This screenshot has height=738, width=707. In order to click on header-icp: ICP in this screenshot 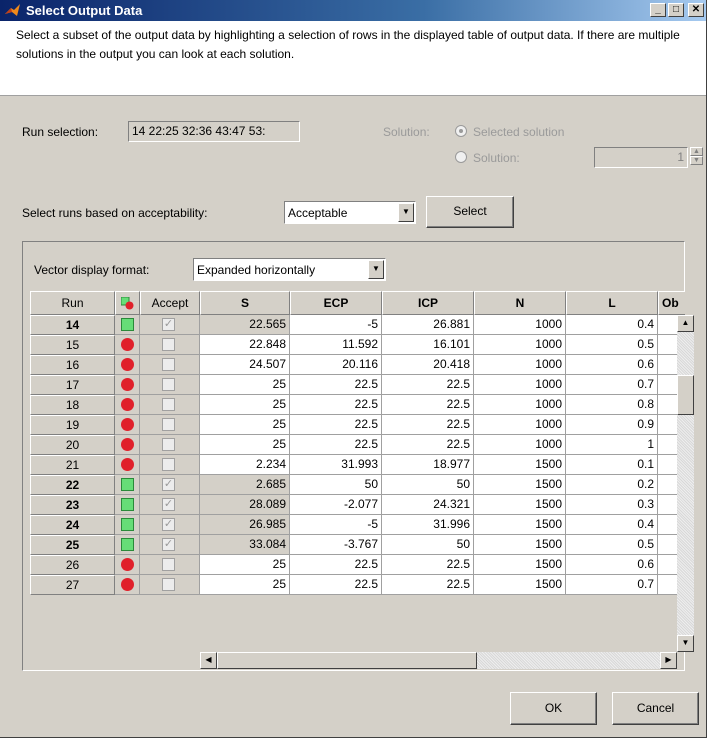, I will do `click(428, 303)`.